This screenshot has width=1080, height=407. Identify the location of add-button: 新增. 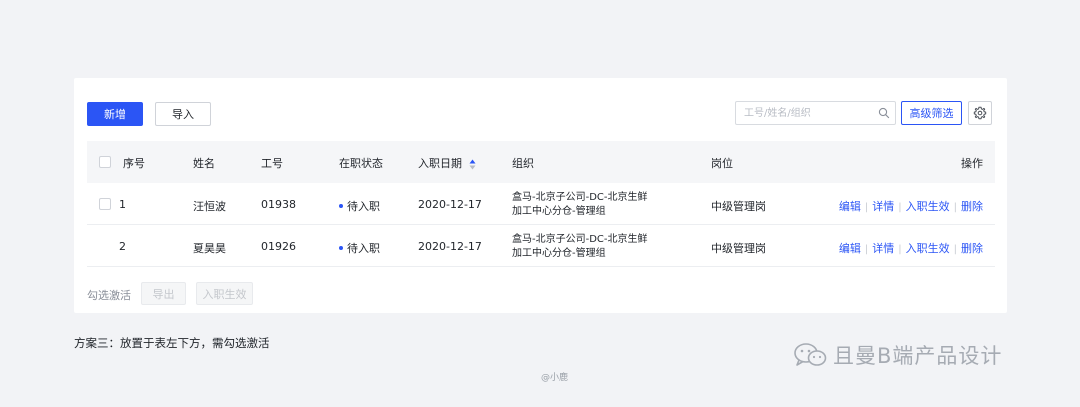
(115, 114).